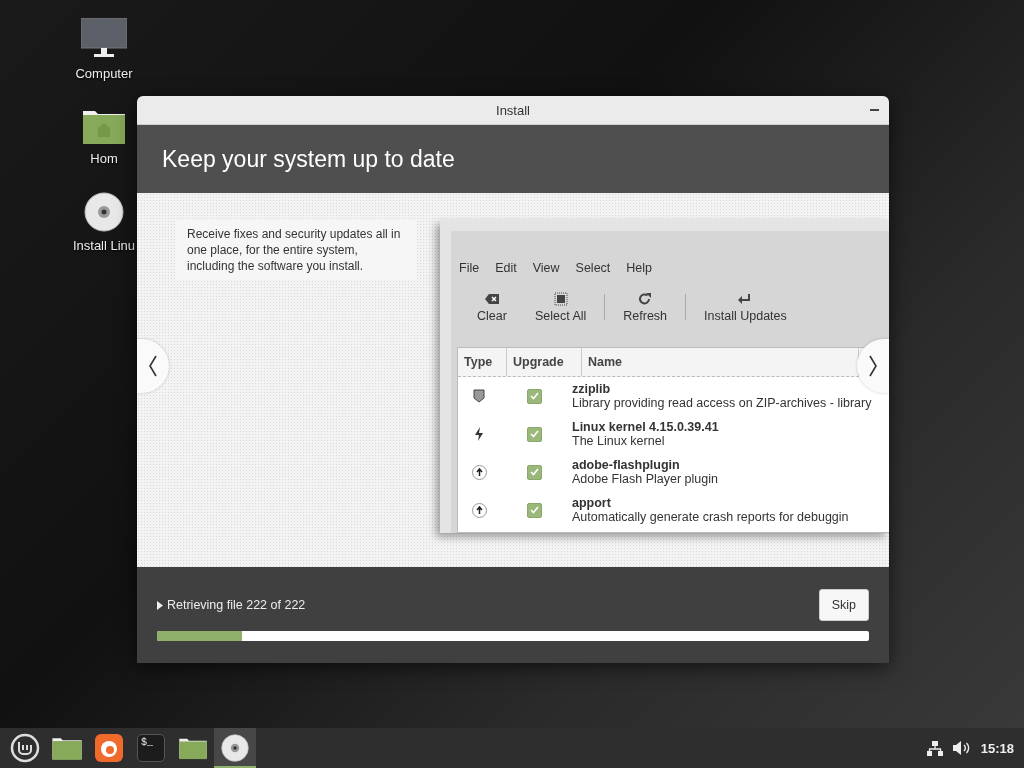 This screenshot has width=1024, height=768. What do you see at coordinates (514, 268) in the screenshot?
I see `menu-item: Edit` at bounding box center [514, 268].